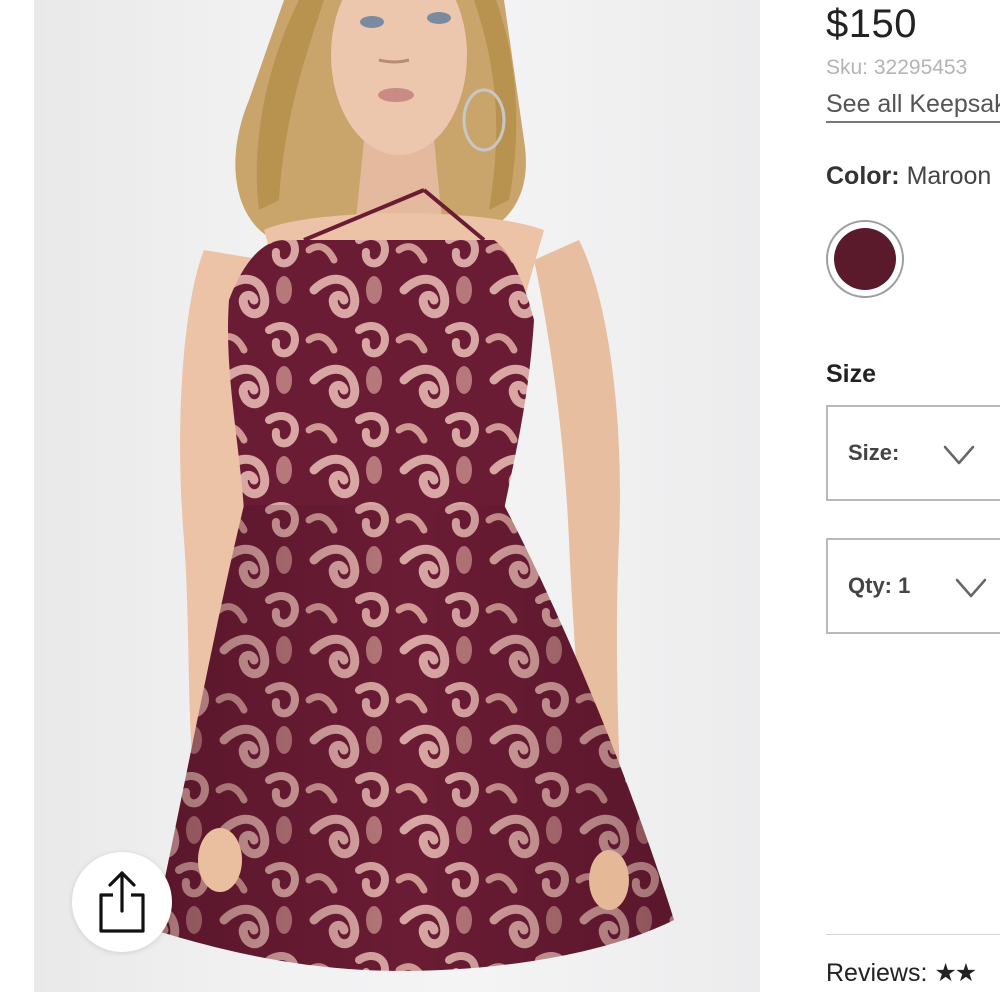  I want to click on color-swatch-maroon, so click(865, 259).